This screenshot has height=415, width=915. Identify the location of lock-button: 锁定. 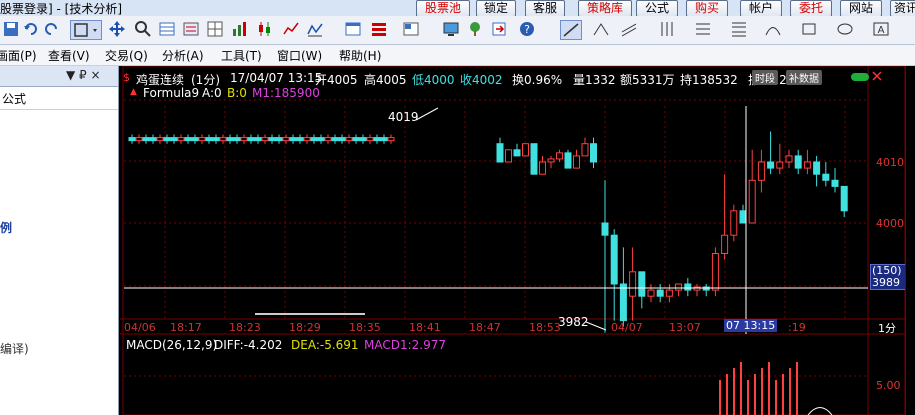
(496, 8).